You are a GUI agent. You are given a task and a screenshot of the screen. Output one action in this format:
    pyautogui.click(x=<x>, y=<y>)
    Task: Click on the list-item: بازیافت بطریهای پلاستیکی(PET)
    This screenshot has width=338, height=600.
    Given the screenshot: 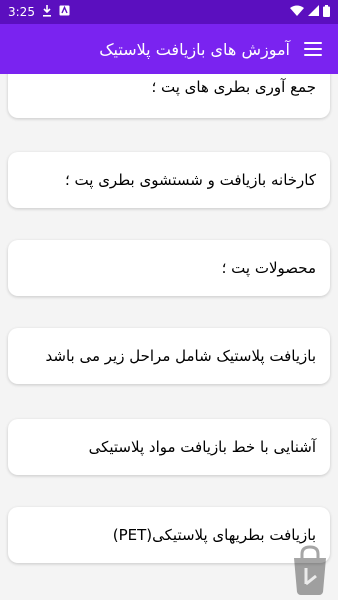 What is the action you would take?
    pyautogui.click(x=169, y=535)
    